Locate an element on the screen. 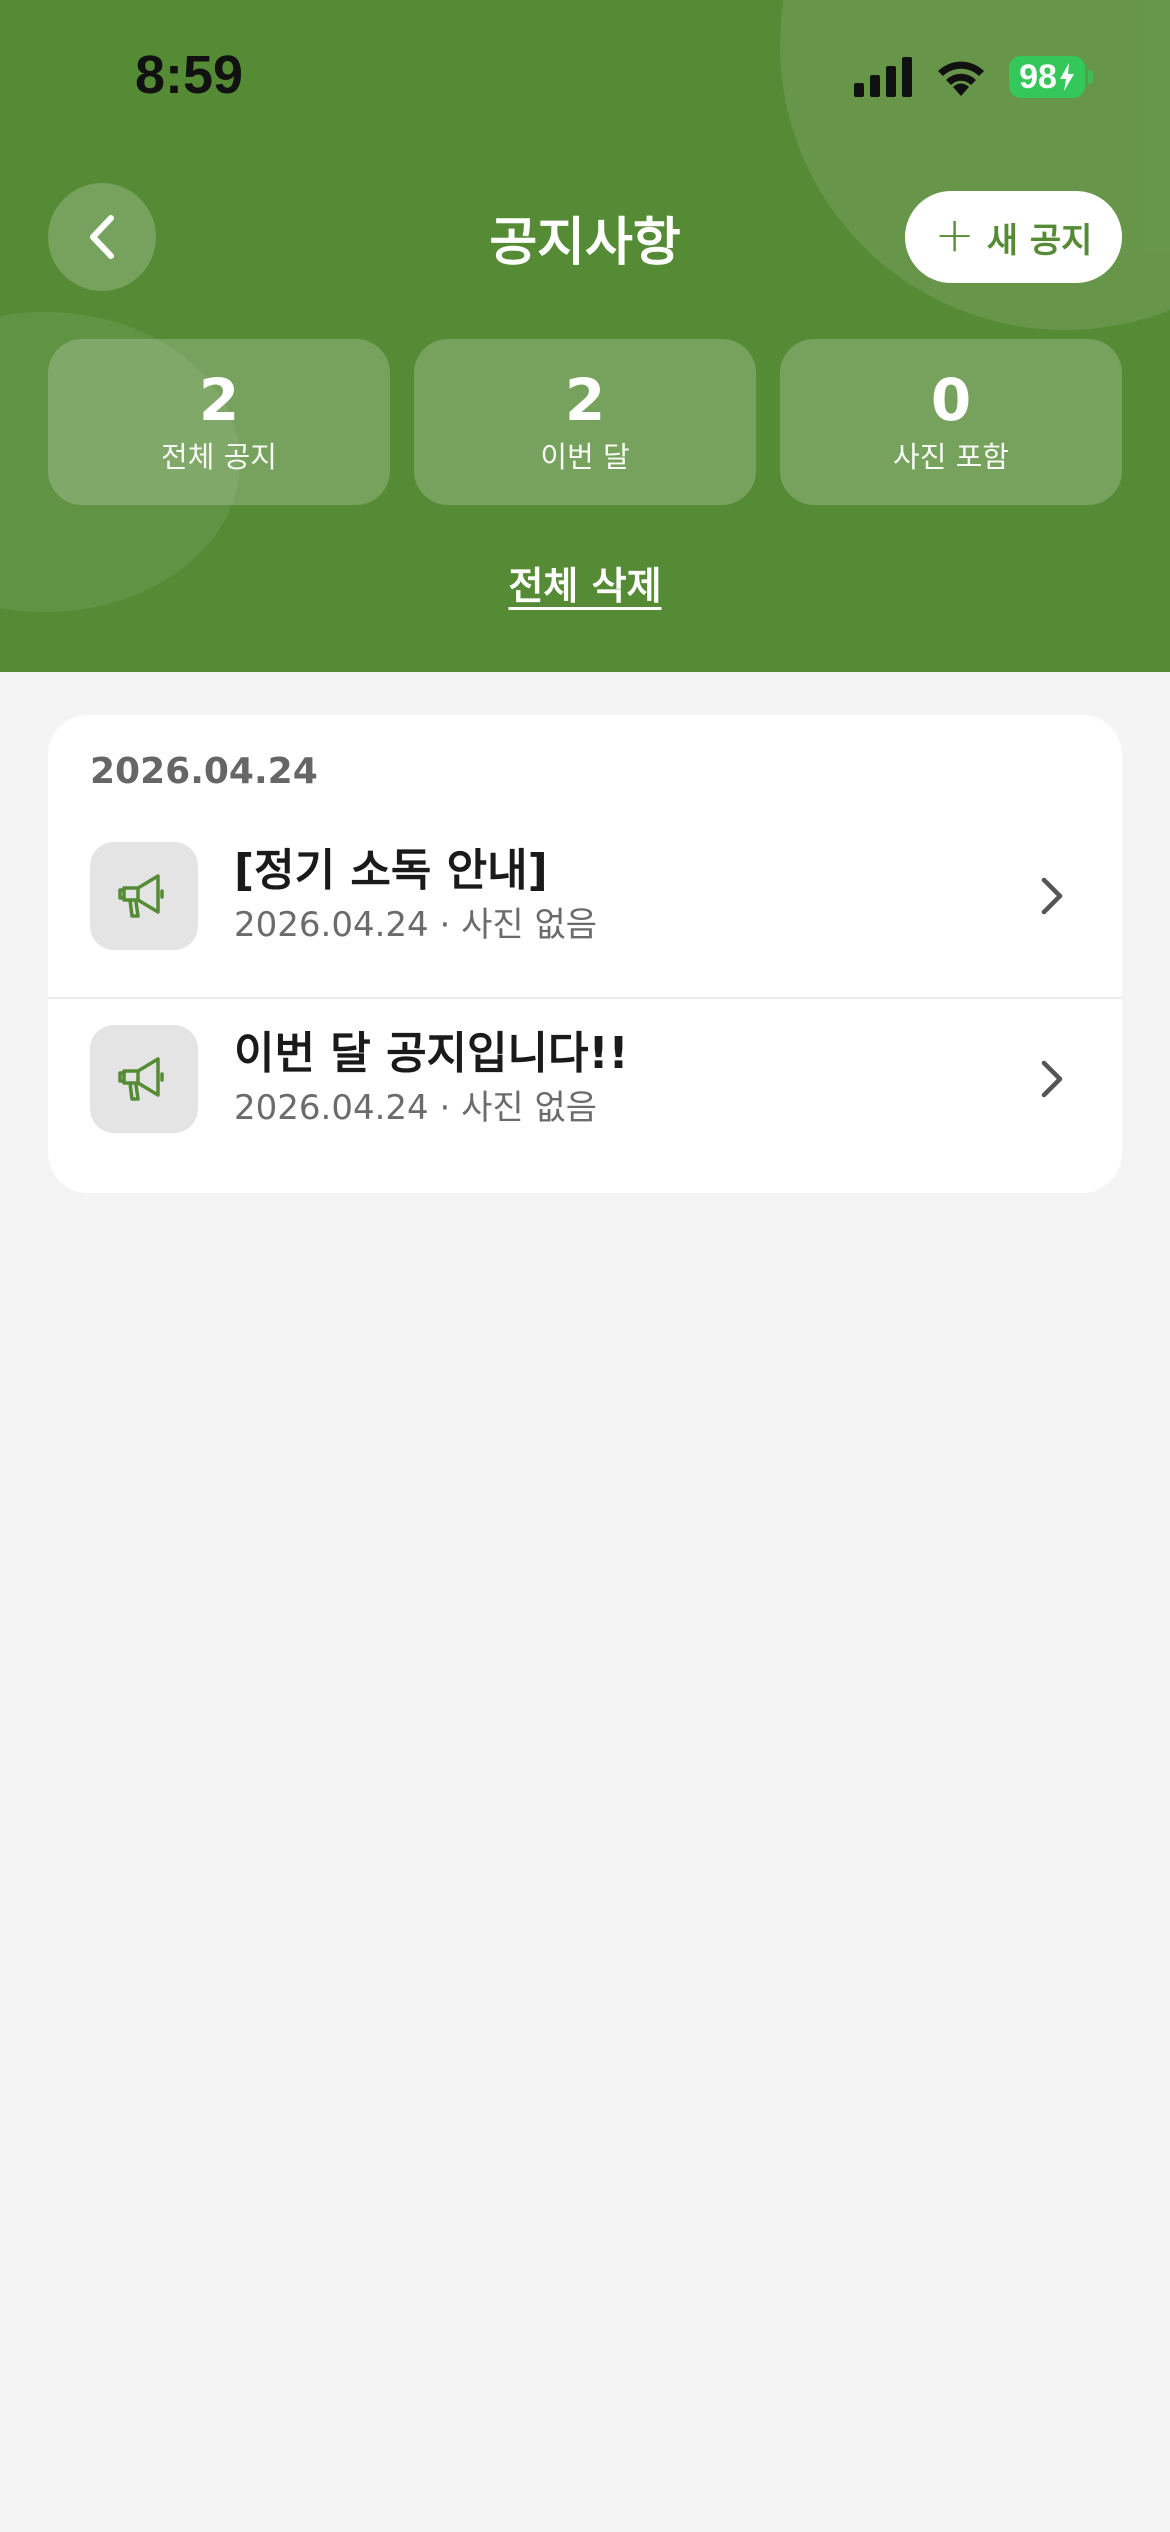 This screenshot has width=1170, height=2532. stat-label: 이번 달 is located at coordinates (585, 457).